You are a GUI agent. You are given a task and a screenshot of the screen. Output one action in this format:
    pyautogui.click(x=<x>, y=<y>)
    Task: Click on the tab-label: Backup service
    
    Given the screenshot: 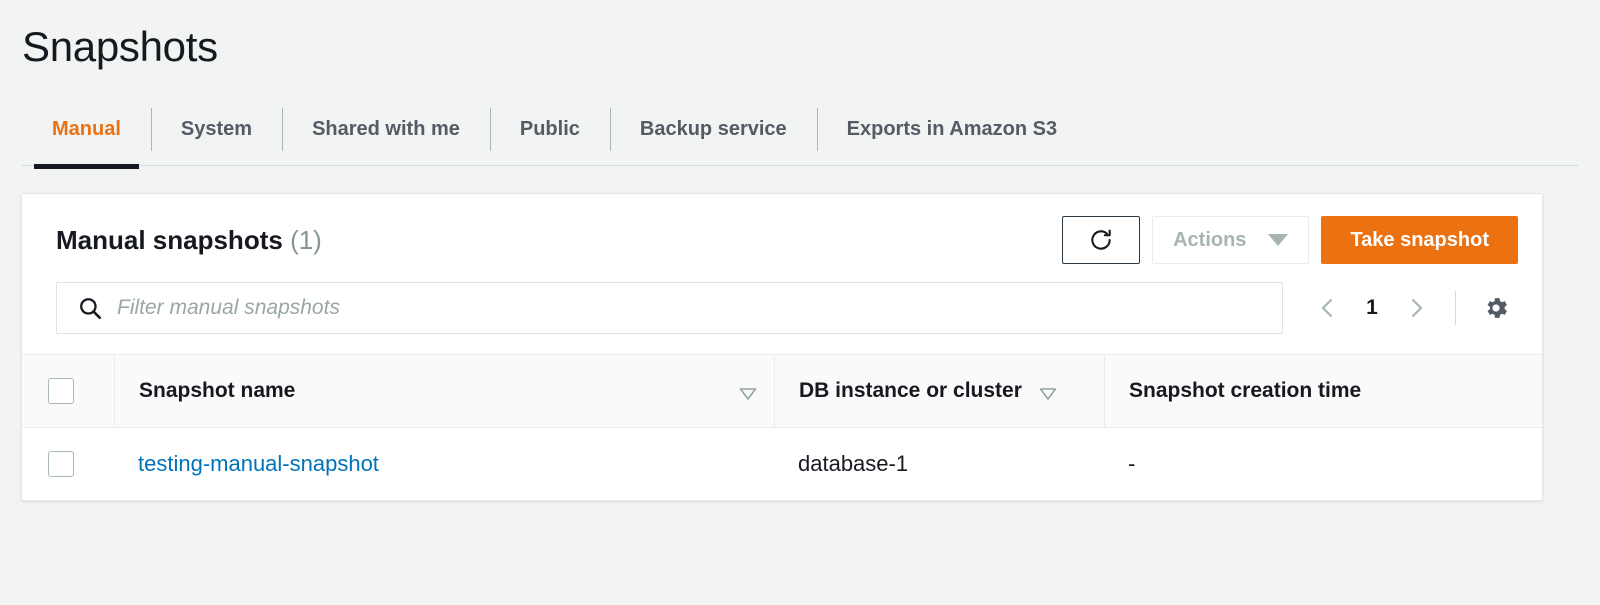 What is the action you would take?
    pyautogui.click(x=713, y=129)
    